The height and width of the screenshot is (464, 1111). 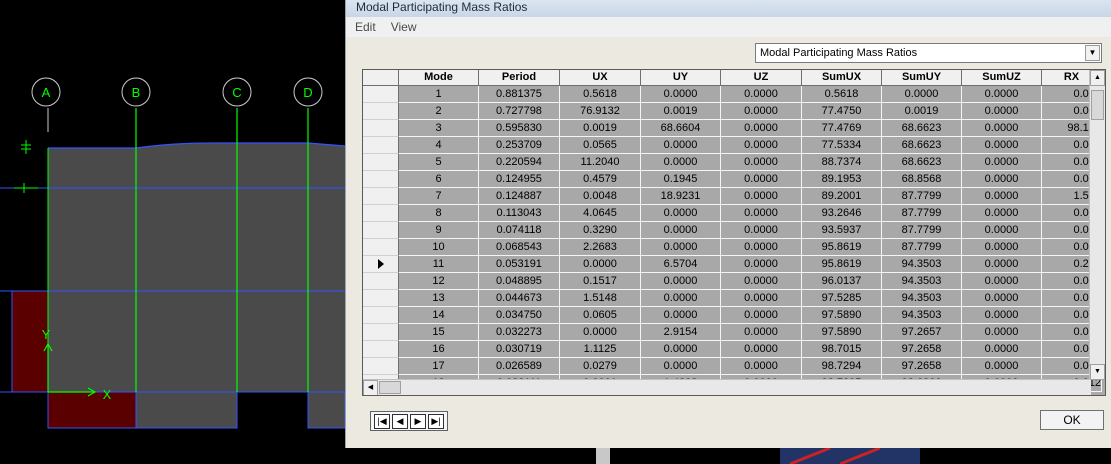 I want to click on cell-period: 0.220594, so click(x=519, y=162).